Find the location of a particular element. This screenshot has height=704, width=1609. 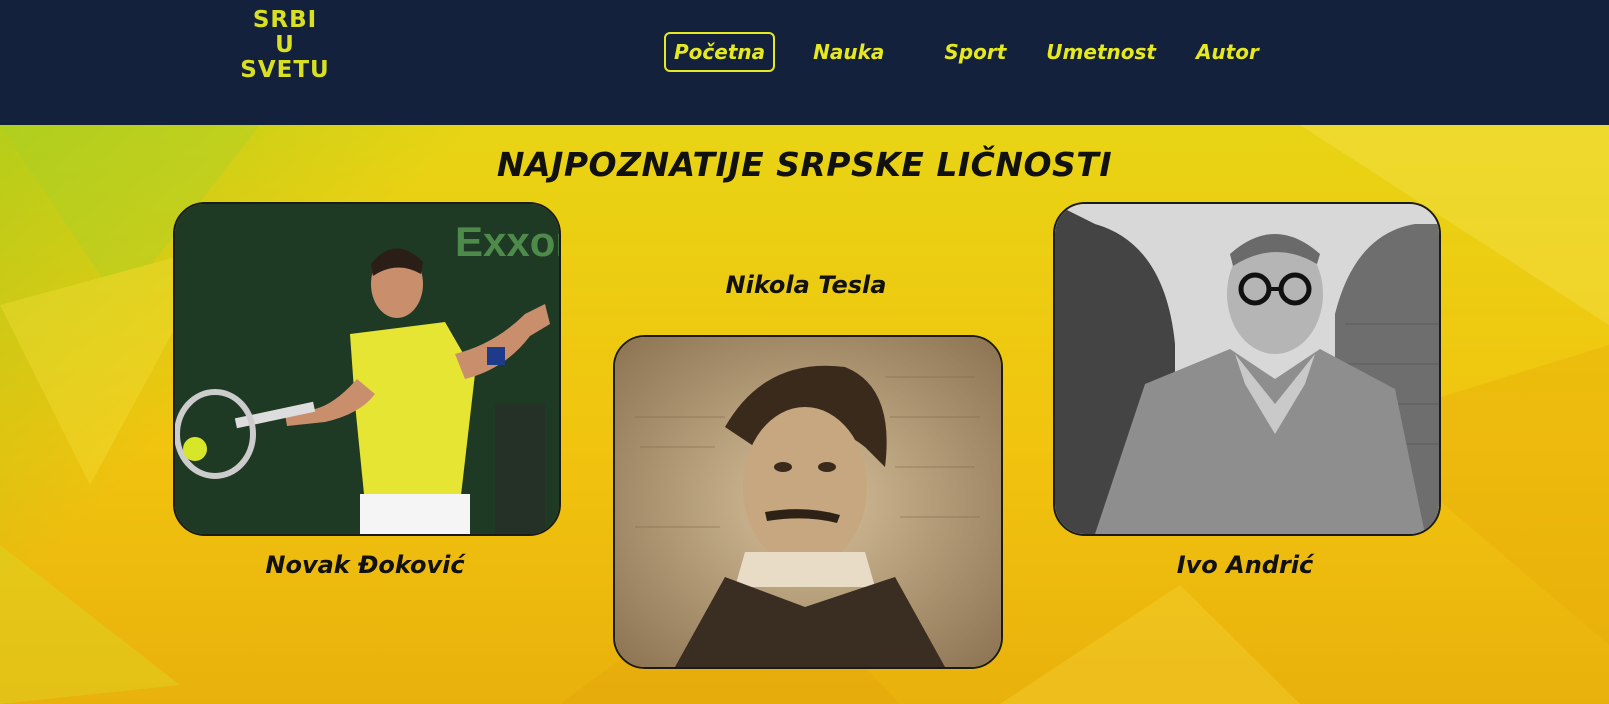

tesla-portrait-image is located at coordinates (808, 502).